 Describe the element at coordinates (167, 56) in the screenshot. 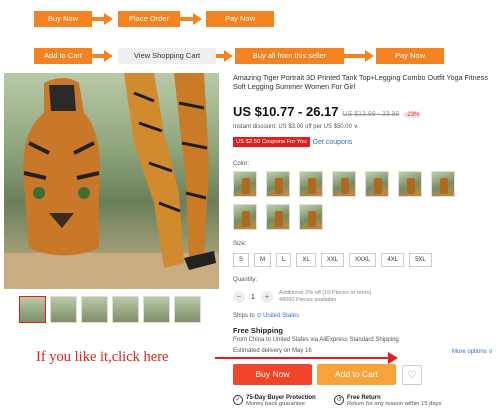

I see `flow-view-cart: View Shopping Cart` at that location.